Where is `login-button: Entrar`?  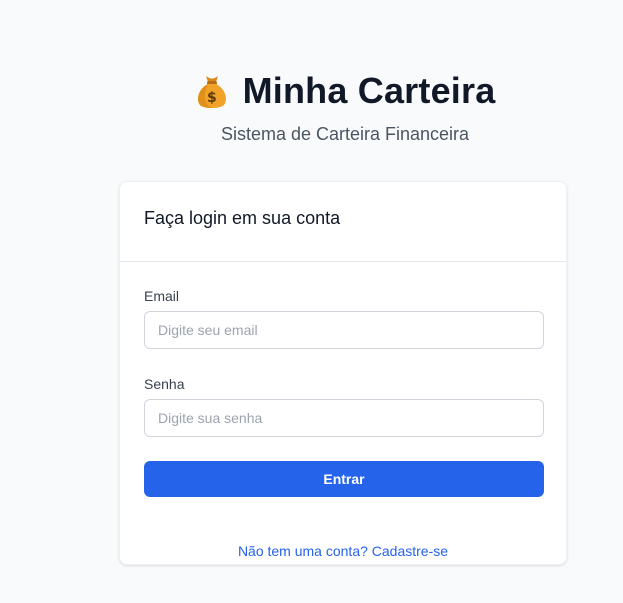 login-button: Entrar is located at coordinates (344, 479).